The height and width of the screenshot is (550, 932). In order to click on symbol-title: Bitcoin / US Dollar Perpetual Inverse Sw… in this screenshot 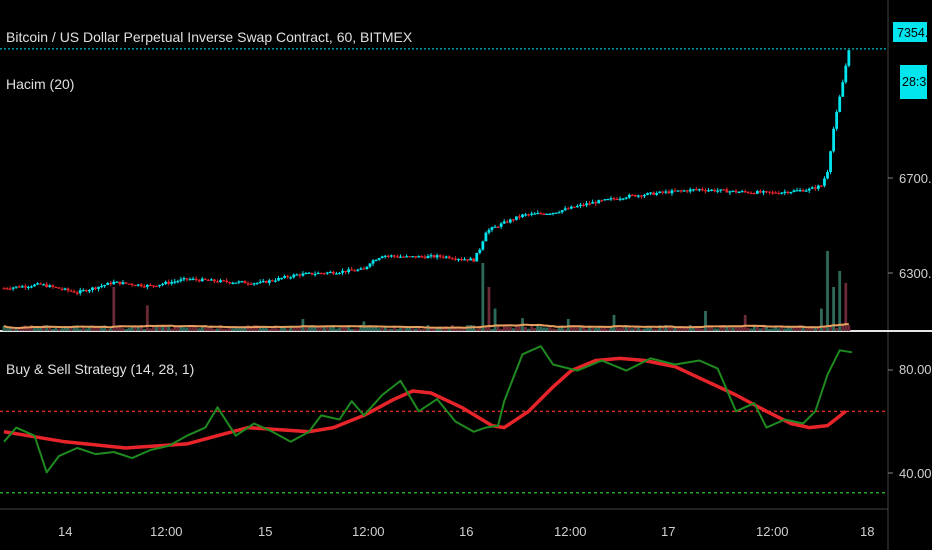, I will do `click(209, 37)`.